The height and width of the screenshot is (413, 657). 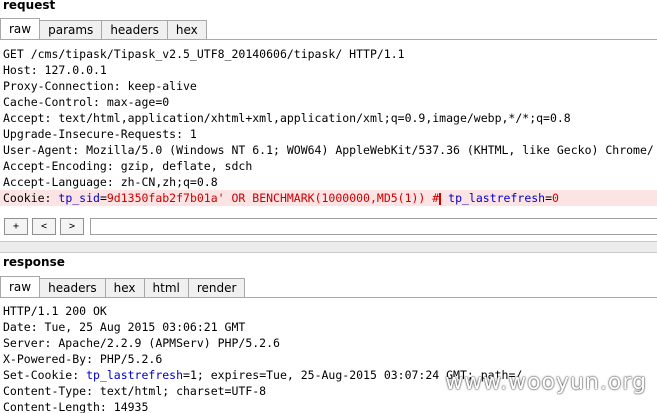 What do you see at coordinates (55, 311) in the screenshot?
I see `response-line: HTTP/1.1 200 OK` at bounding box center [55, 311].